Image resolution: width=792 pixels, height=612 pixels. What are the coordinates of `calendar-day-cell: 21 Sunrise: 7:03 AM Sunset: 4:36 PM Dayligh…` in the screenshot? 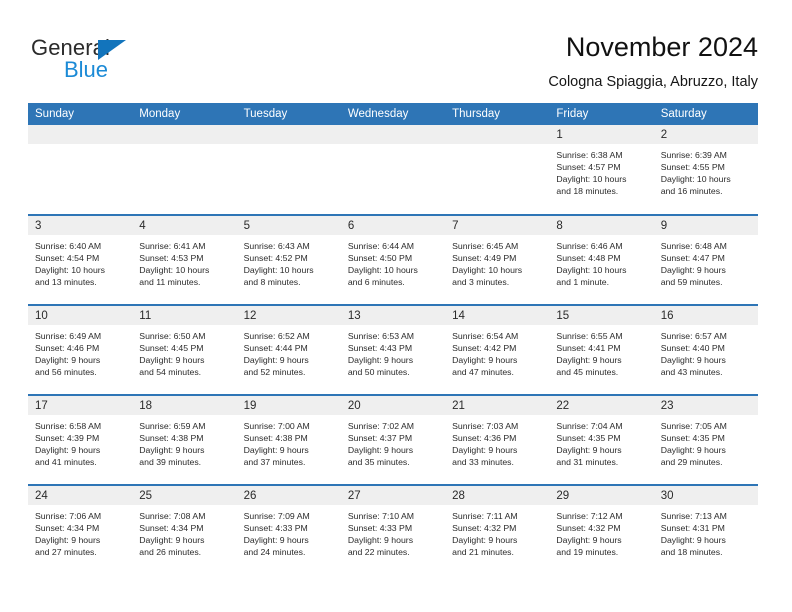 It's located at (497, 439).